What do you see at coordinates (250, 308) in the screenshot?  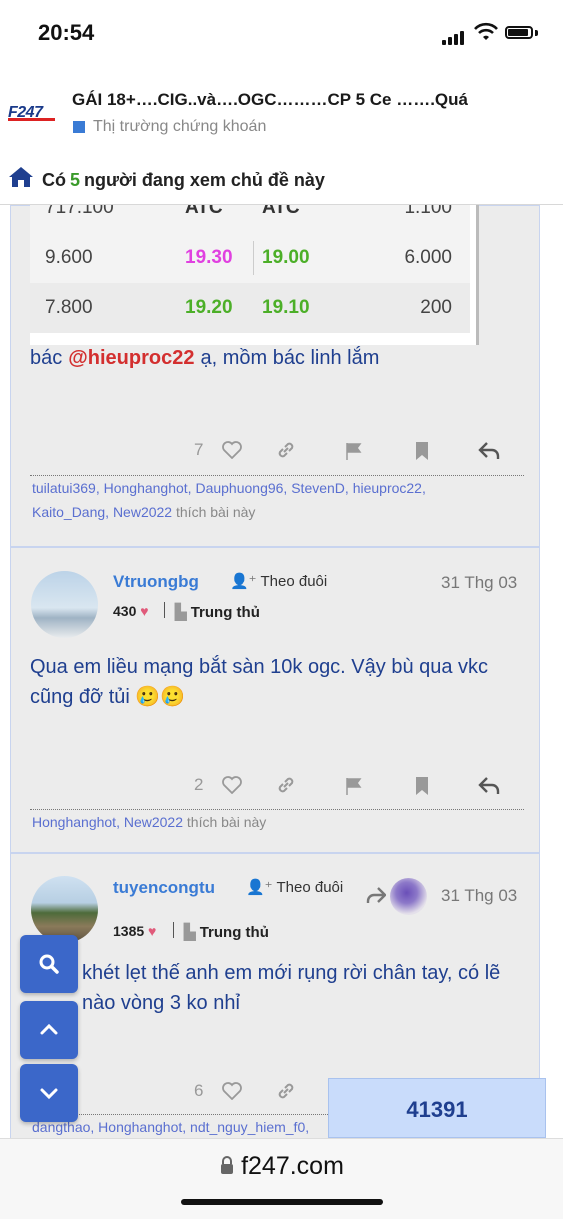 I see `quote-row: 7.800 19.20 19.10 200` at bounding box center [250, 308].